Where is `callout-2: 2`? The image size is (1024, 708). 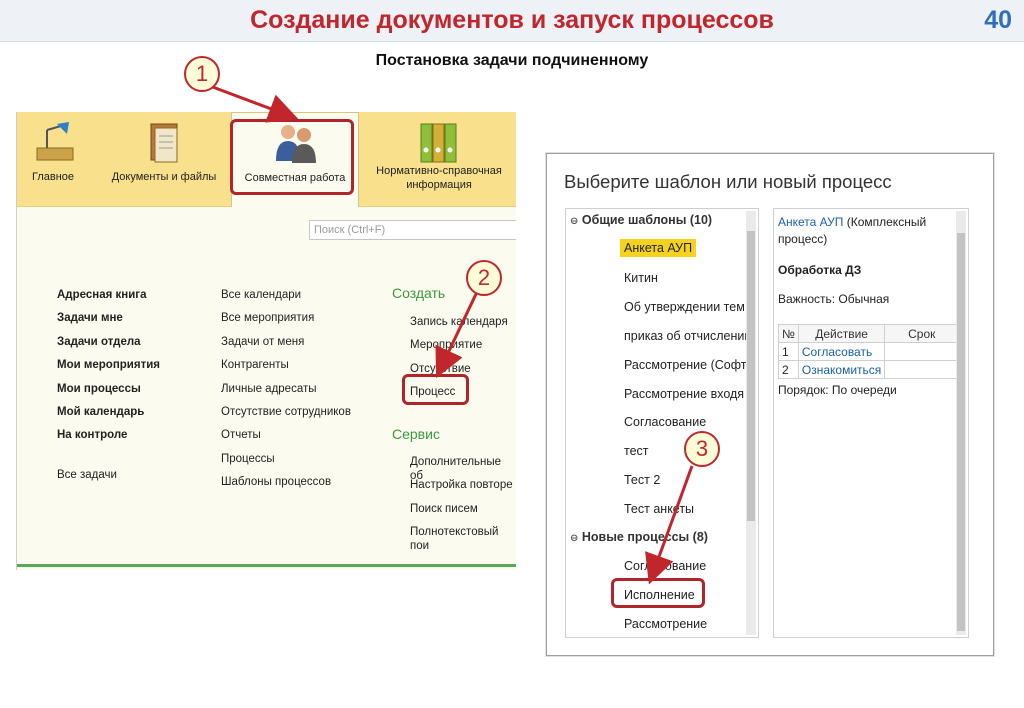 callout-2: 2 is located at coordinates (484, 278).